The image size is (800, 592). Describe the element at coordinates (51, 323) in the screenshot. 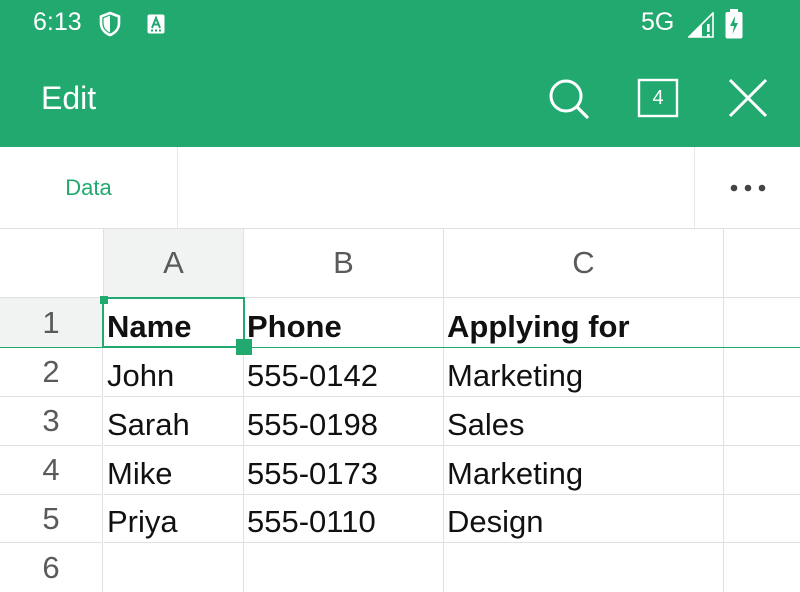

I see `row-header-1: 1` at that location.